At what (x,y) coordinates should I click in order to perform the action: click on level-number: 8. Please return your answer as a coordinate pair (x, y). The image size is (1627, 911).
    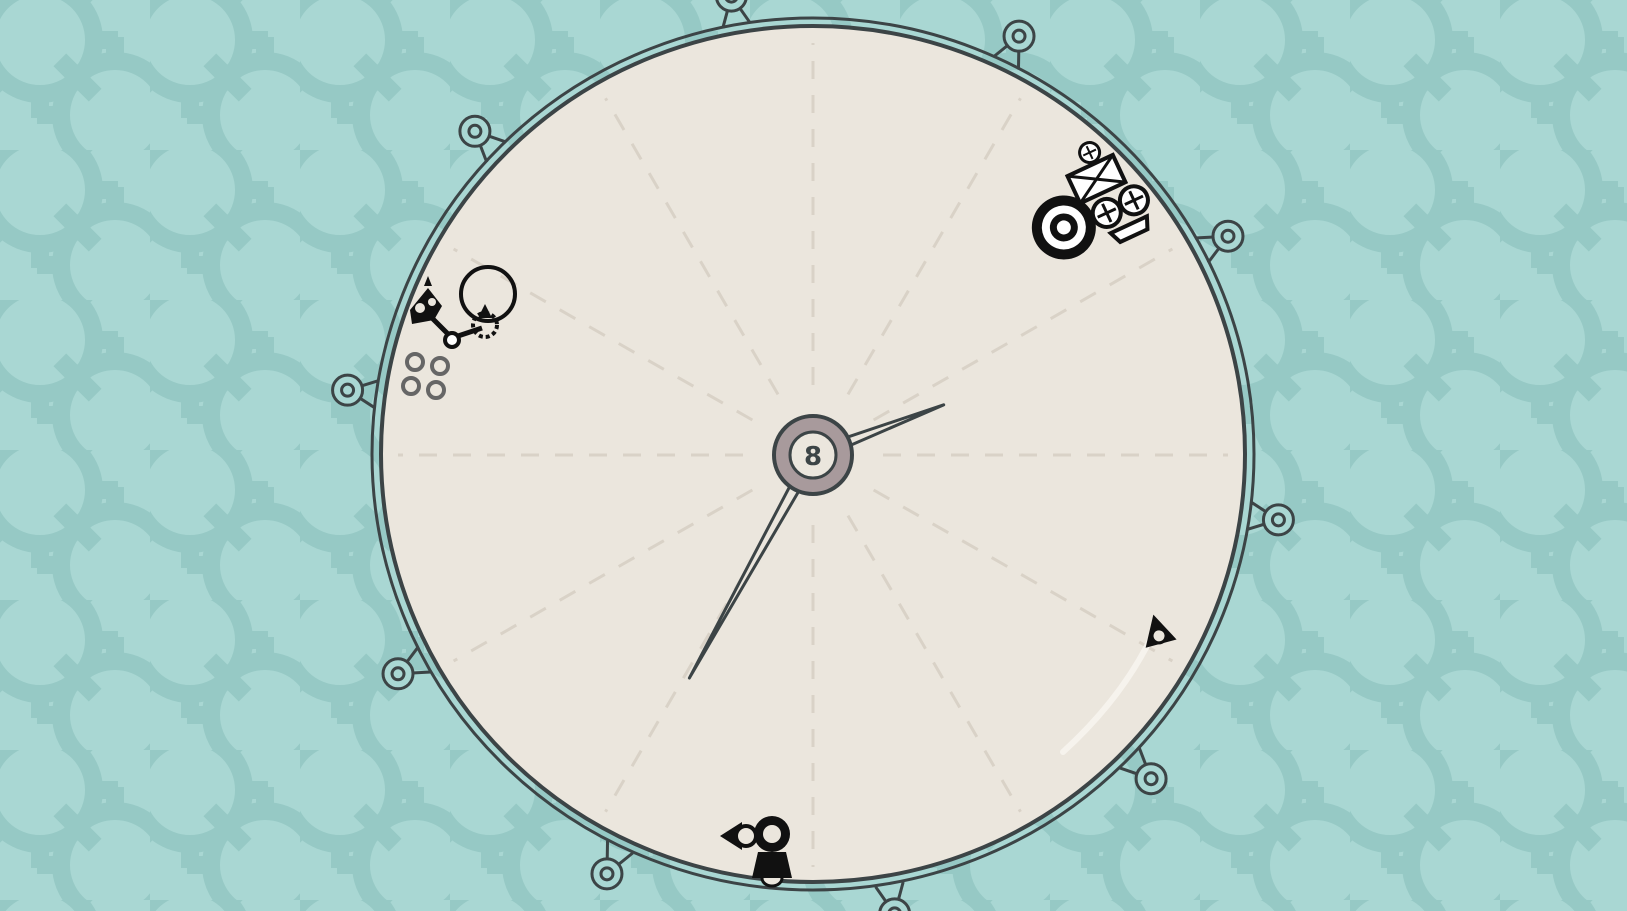
    Looking at the image, I should click on (813, 457).